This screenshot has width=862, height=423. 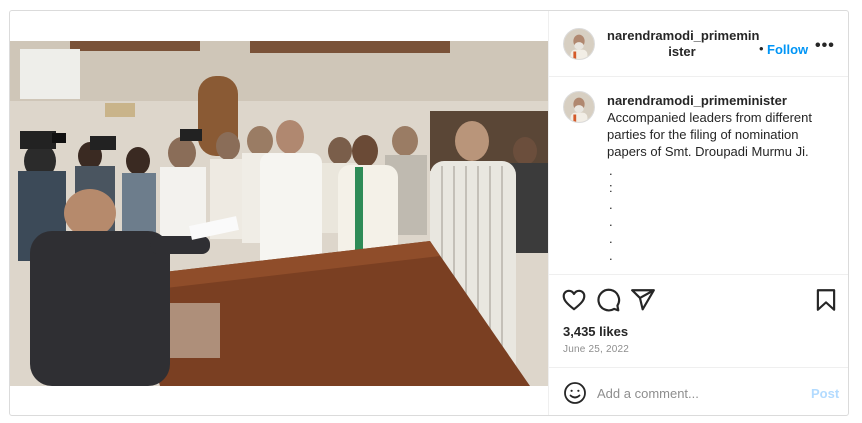 I want to click on comment-icon, so click(x=608, y=300).